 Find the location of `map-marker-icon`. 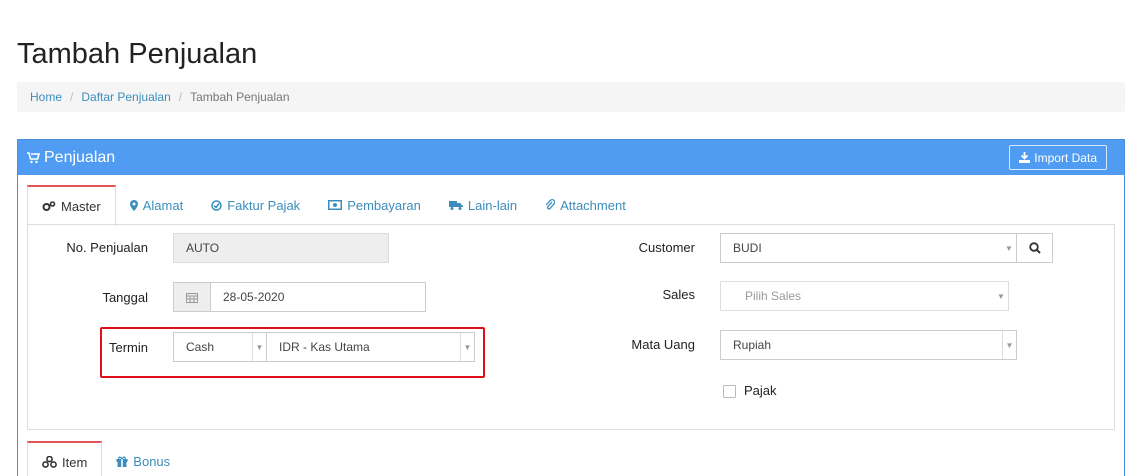

map-marker-icon is located at coordinates (133, 205).